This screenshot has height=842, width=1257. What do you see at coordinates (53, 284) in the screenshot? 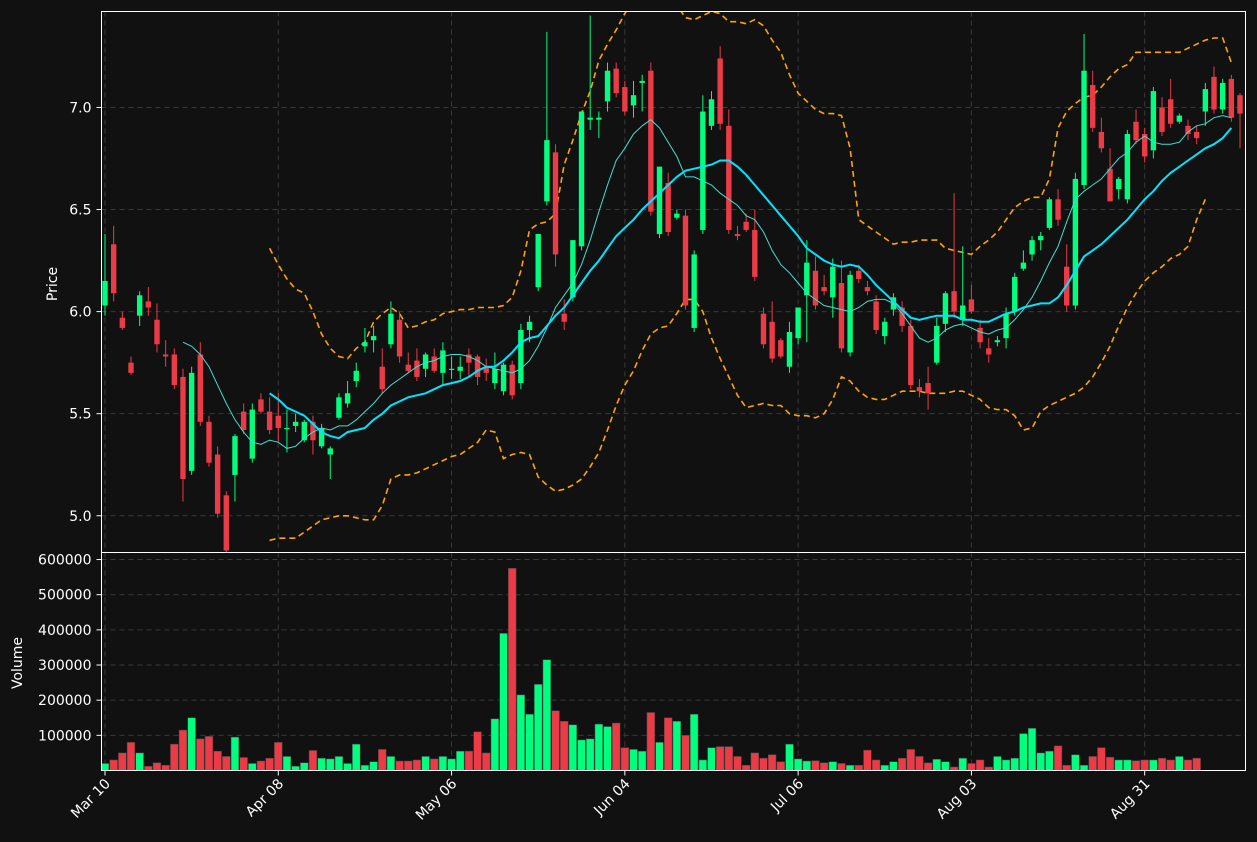
I see `price-axis-label: Price` at bounding box center [53, 284].